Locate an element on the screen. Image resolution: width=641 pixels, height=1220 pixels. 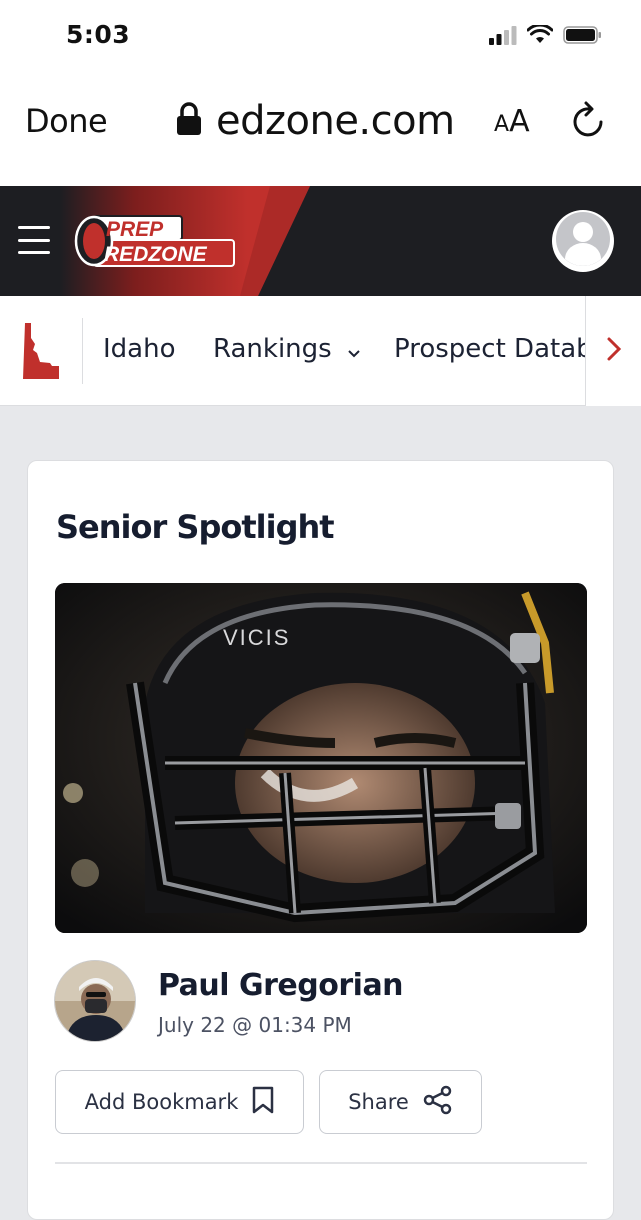
idaho-state-icon is located at coordinates (41, 353).